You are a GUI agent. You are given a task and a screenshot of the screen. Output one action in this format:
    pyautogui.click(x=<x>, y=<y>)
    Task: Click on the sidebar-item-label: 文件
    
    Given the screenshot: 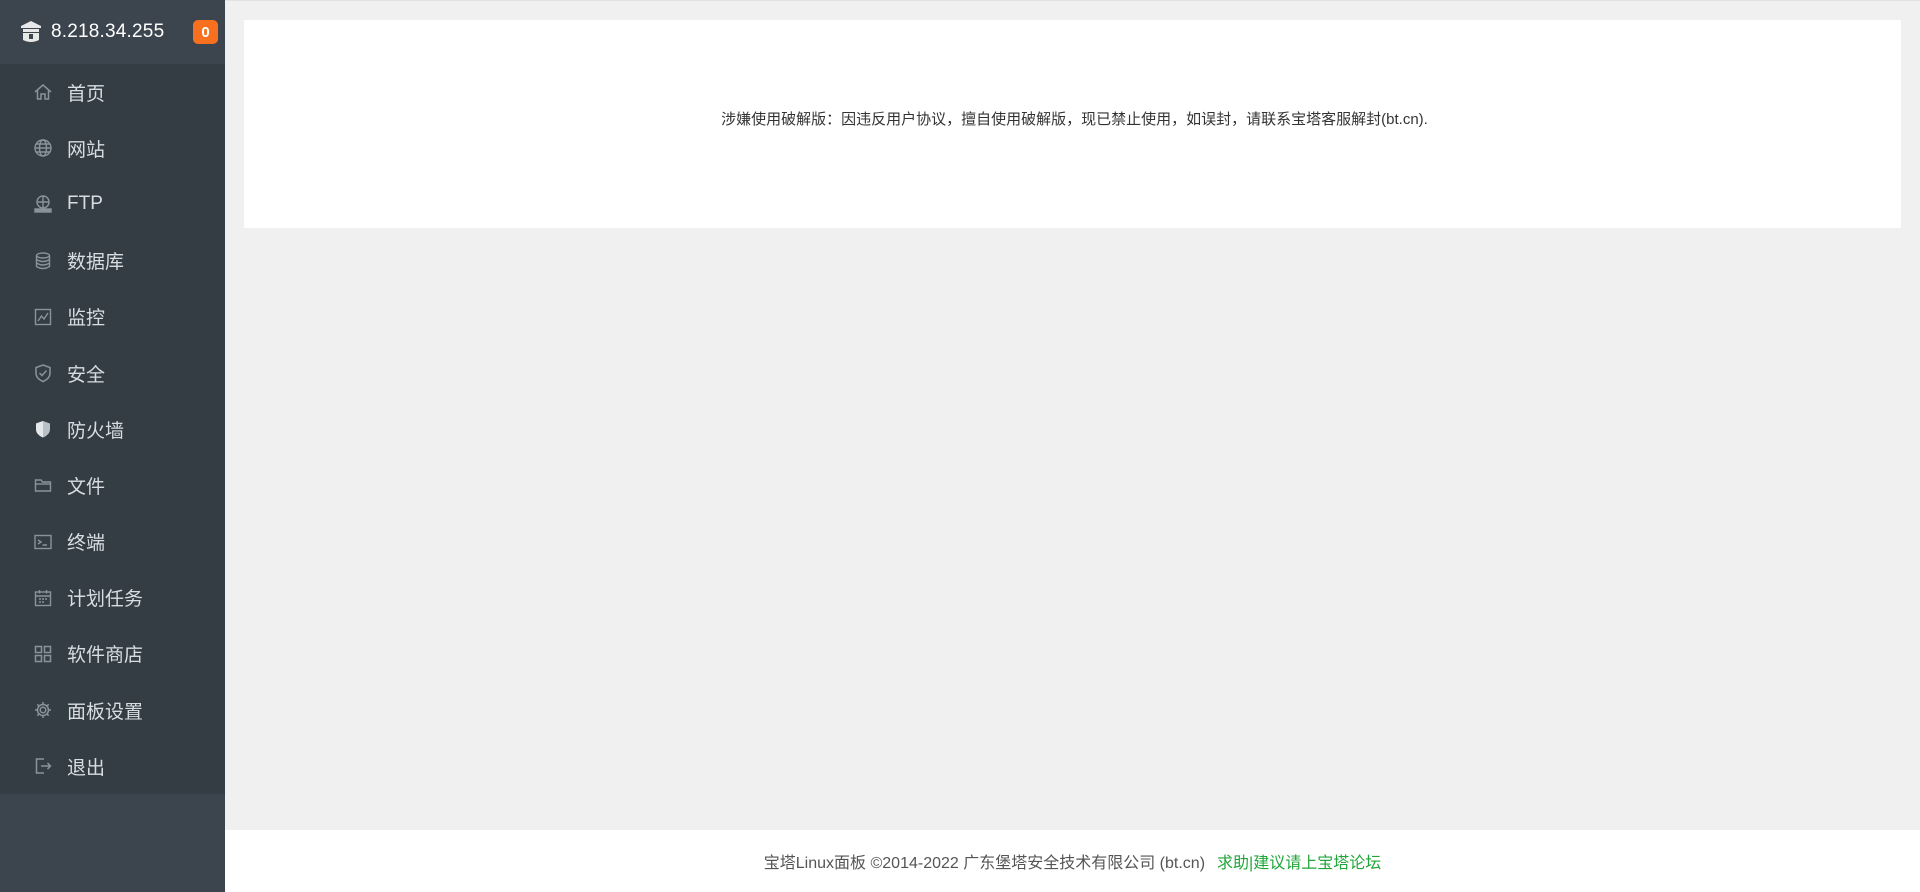 What is the action you would take?
    pyautogui.click(x=86, y=487)
    